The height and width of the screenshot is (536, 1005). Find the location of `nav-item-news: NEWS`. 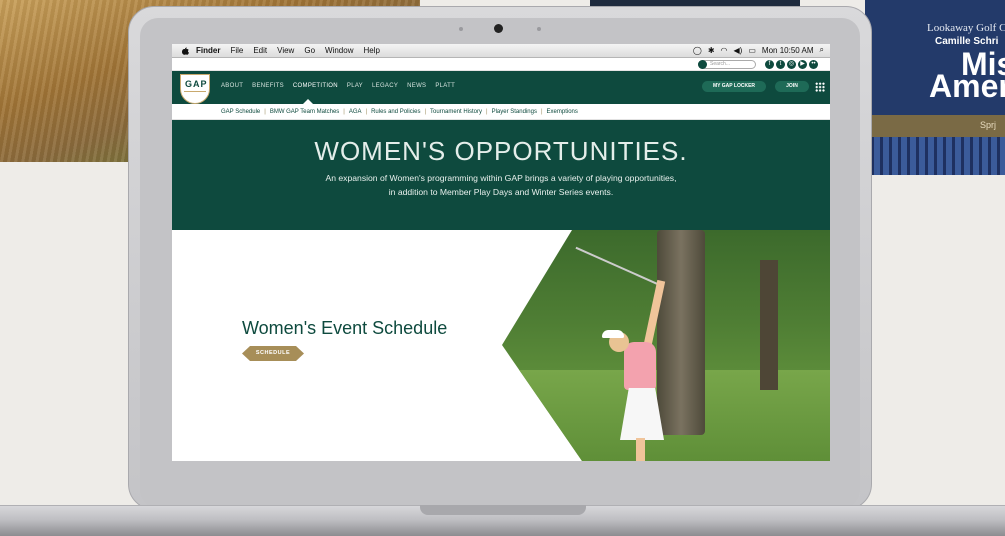

nav-item-news: NEWS is located at coordinates (416, 86).